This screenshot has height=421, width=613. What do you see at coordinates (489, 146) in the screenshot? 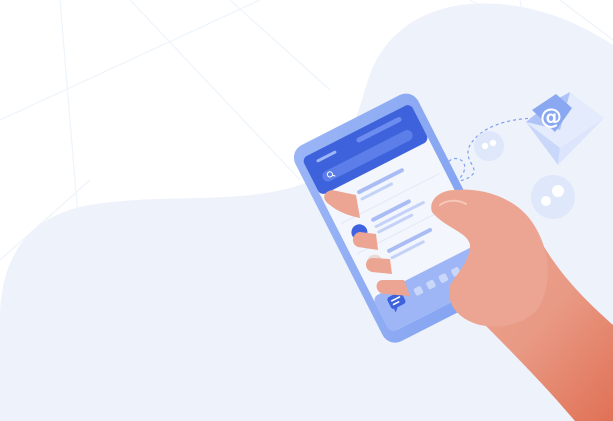
I see `chat-bubble-icon` at bounding box center [489, 146].